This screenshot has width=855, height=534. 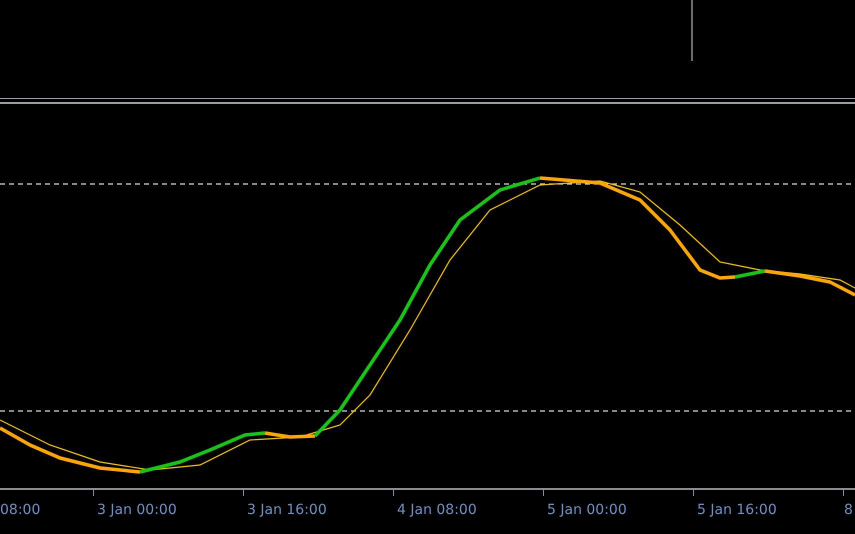 What do you see at coordinates (287, 510) in the screenshot?
I see `time-label: 3 Jan 16:00` at bounding box center [287, 510].